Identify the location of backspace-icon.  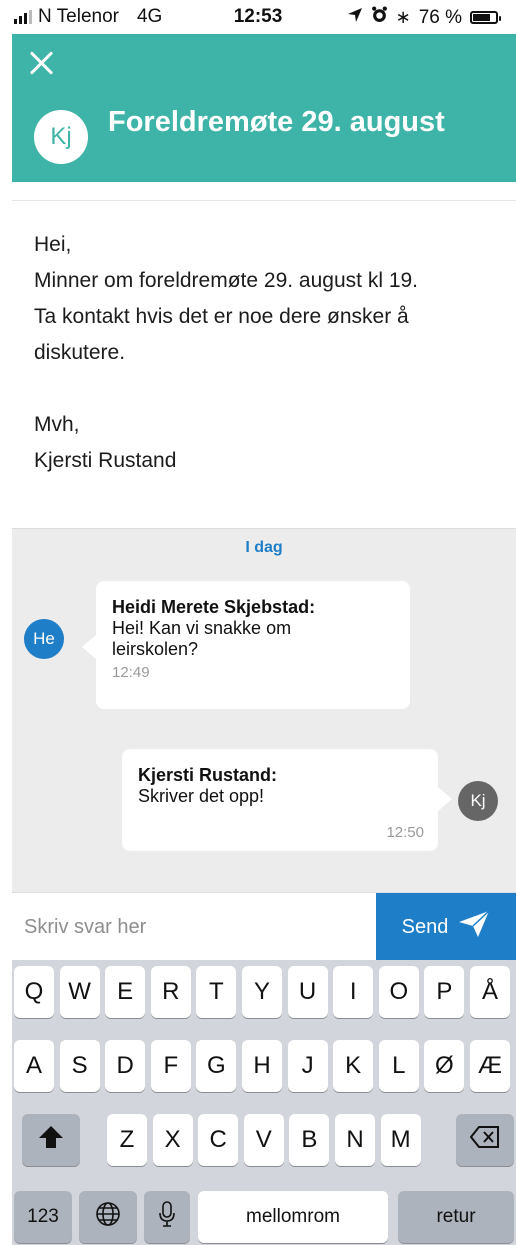
(484, 1140).